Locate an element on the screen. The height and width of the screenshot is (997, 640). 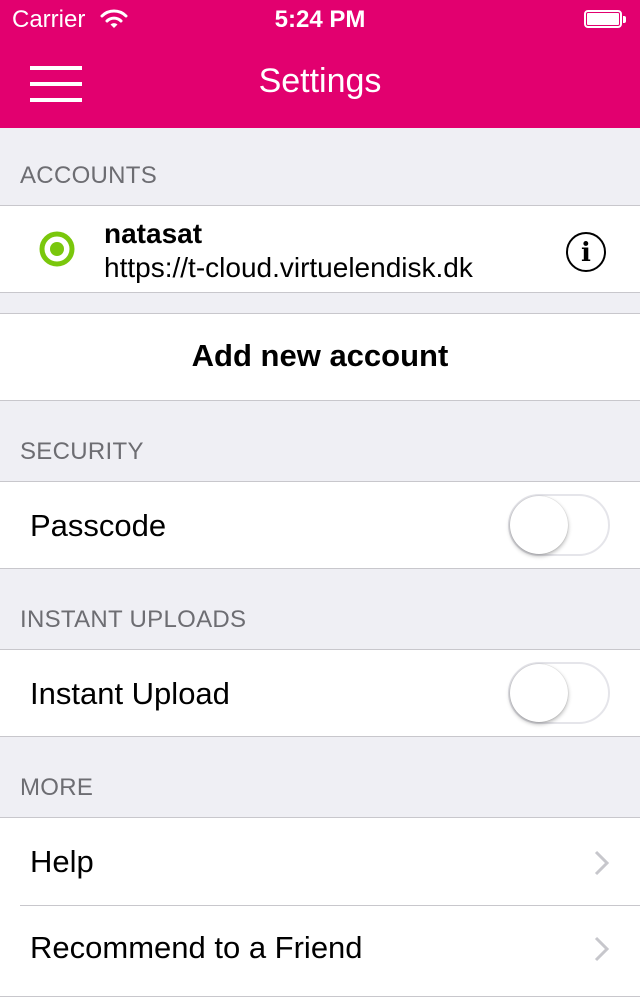
instant-upload-label: Instant Upload is located at coordinates (130, 693).